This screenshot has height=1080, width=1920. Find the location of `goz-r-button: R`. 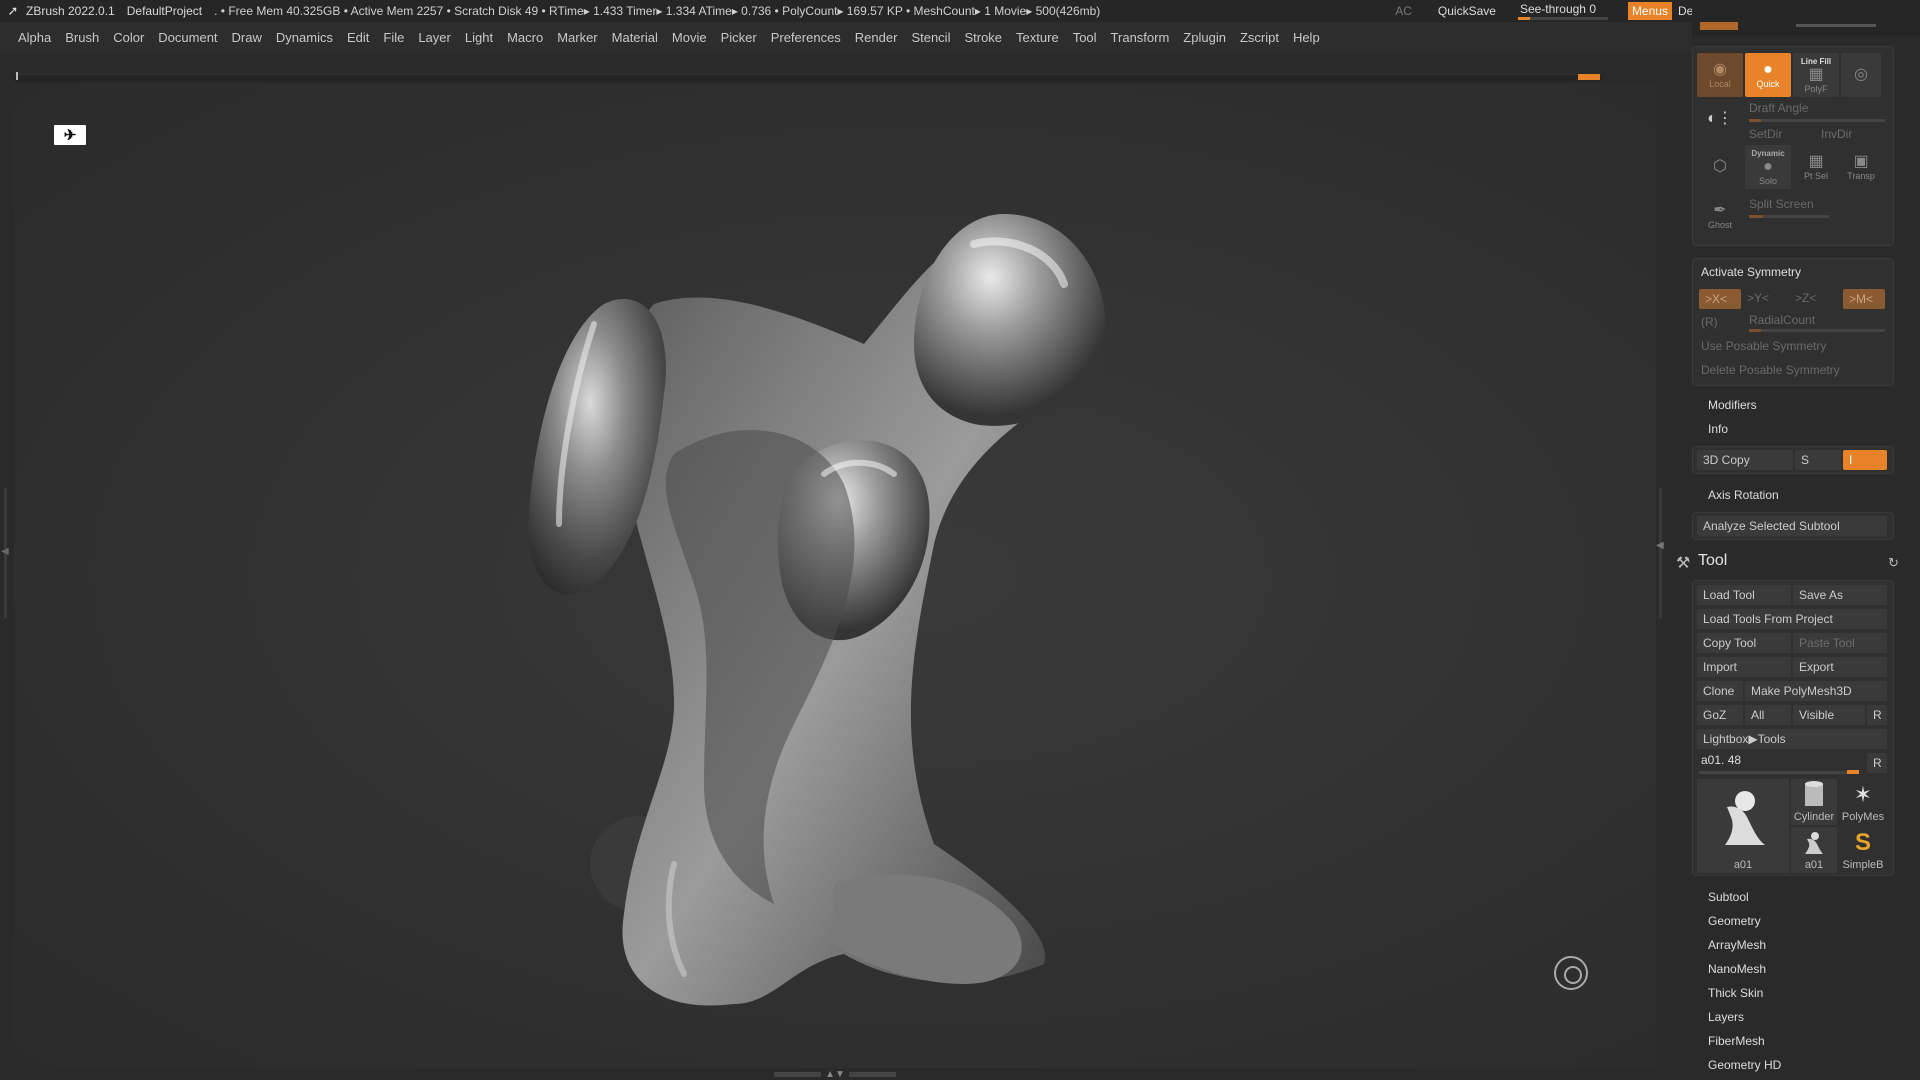

goz-r-button: R is located at coordinates (1877, 715).